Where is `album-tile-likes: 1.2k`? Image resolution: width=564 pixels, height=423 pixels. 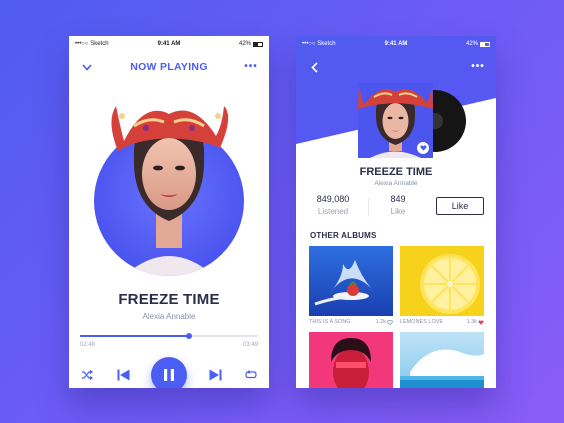
album-tile-likes: 1.2k is located at coordinates (384, 322).